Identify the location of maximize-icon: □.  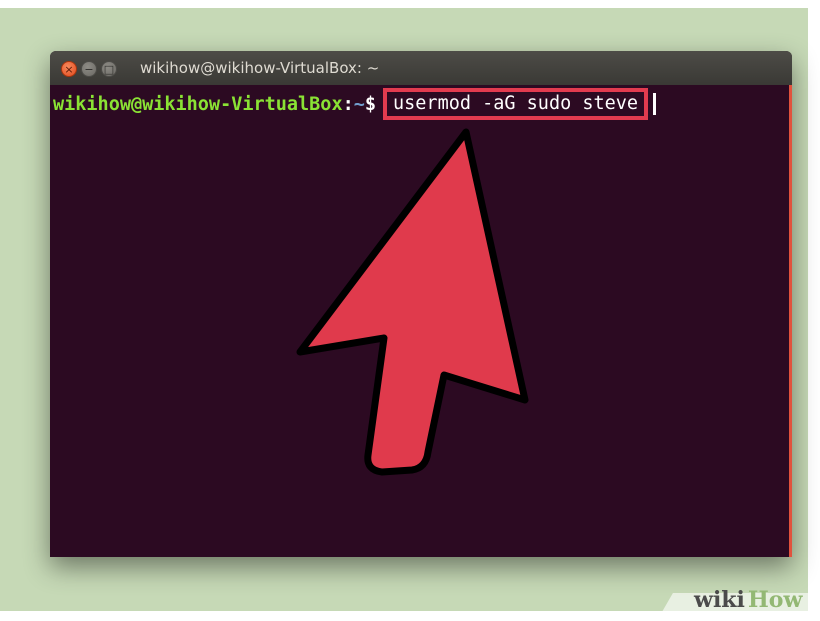
(109, 69).